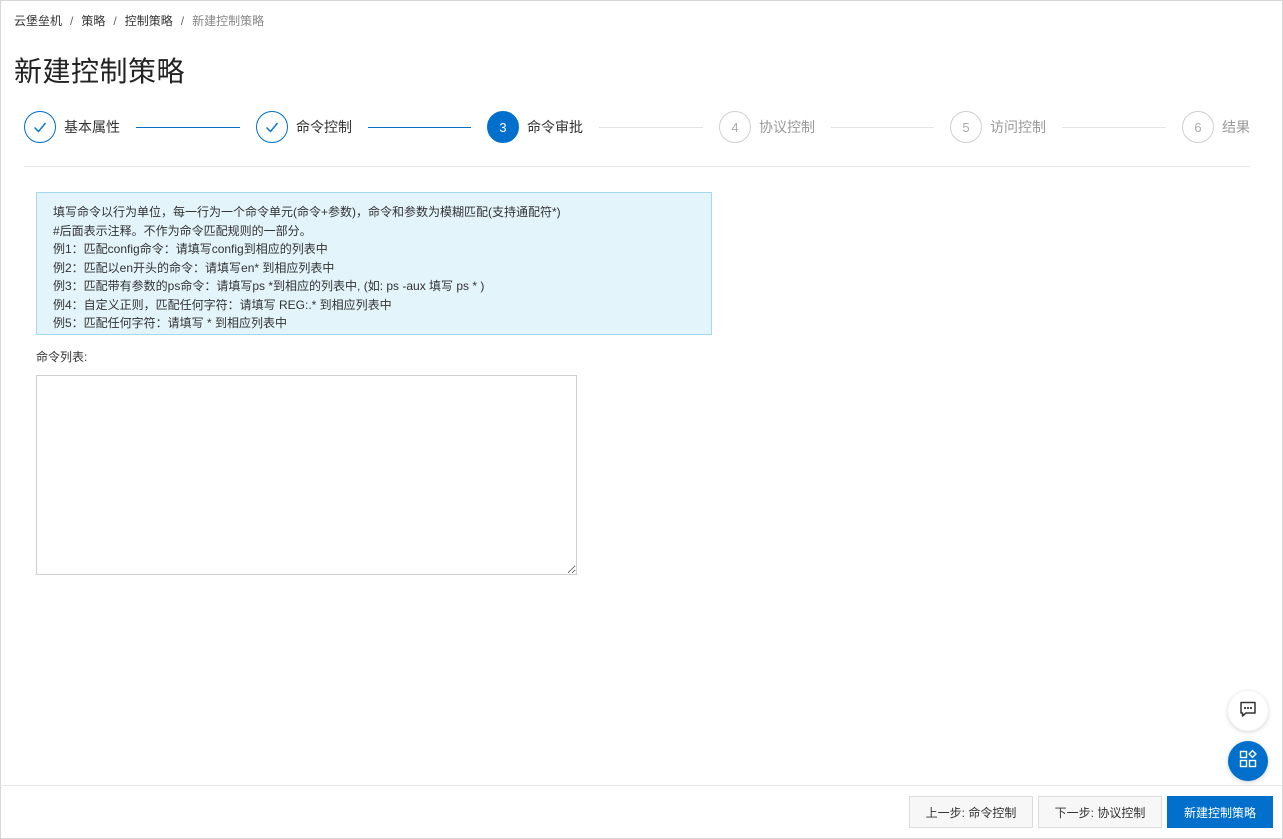  Describe the element at coordinates (735, 127) in the screenshot. I see `step-number: 4` at that location.